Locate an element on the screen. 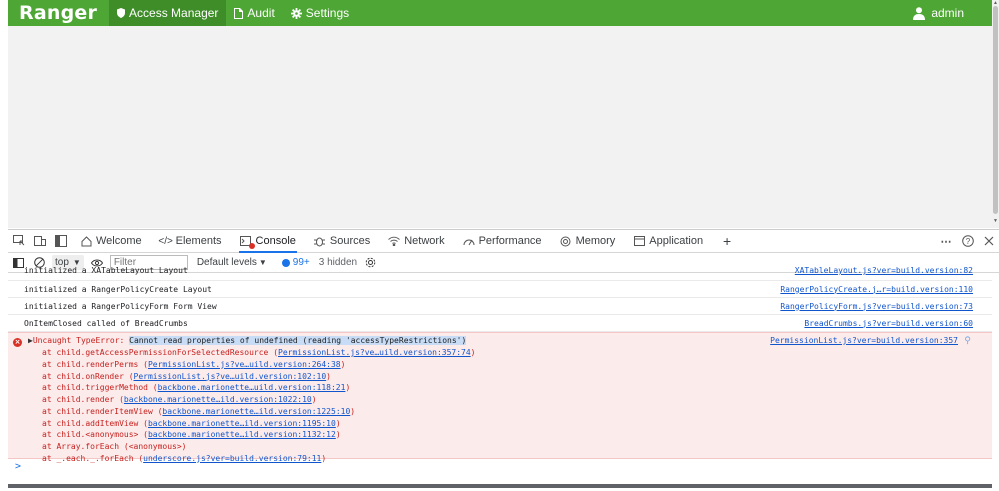 Image resolution: width=999 pixels, height=491 pixels. stack-text: at child.renderPerms ( is located at coordinates (95, 364).